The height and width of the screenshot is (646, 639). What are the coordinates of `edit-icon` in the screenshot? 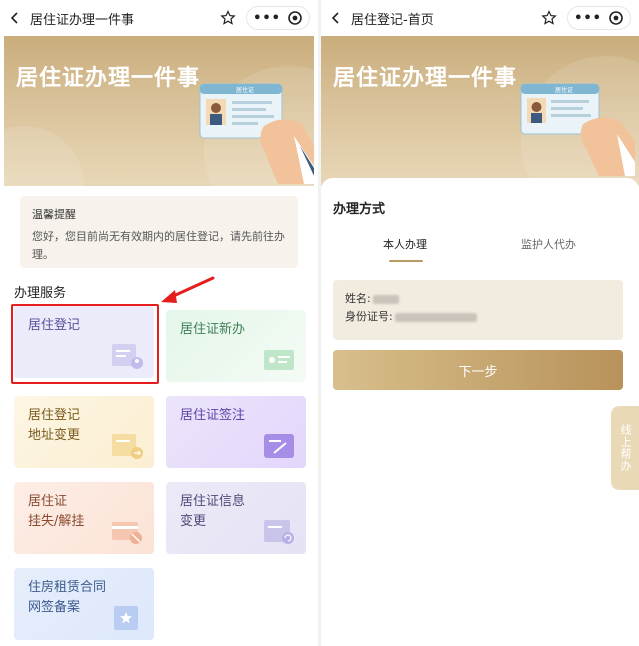 It's located at (279, 446).